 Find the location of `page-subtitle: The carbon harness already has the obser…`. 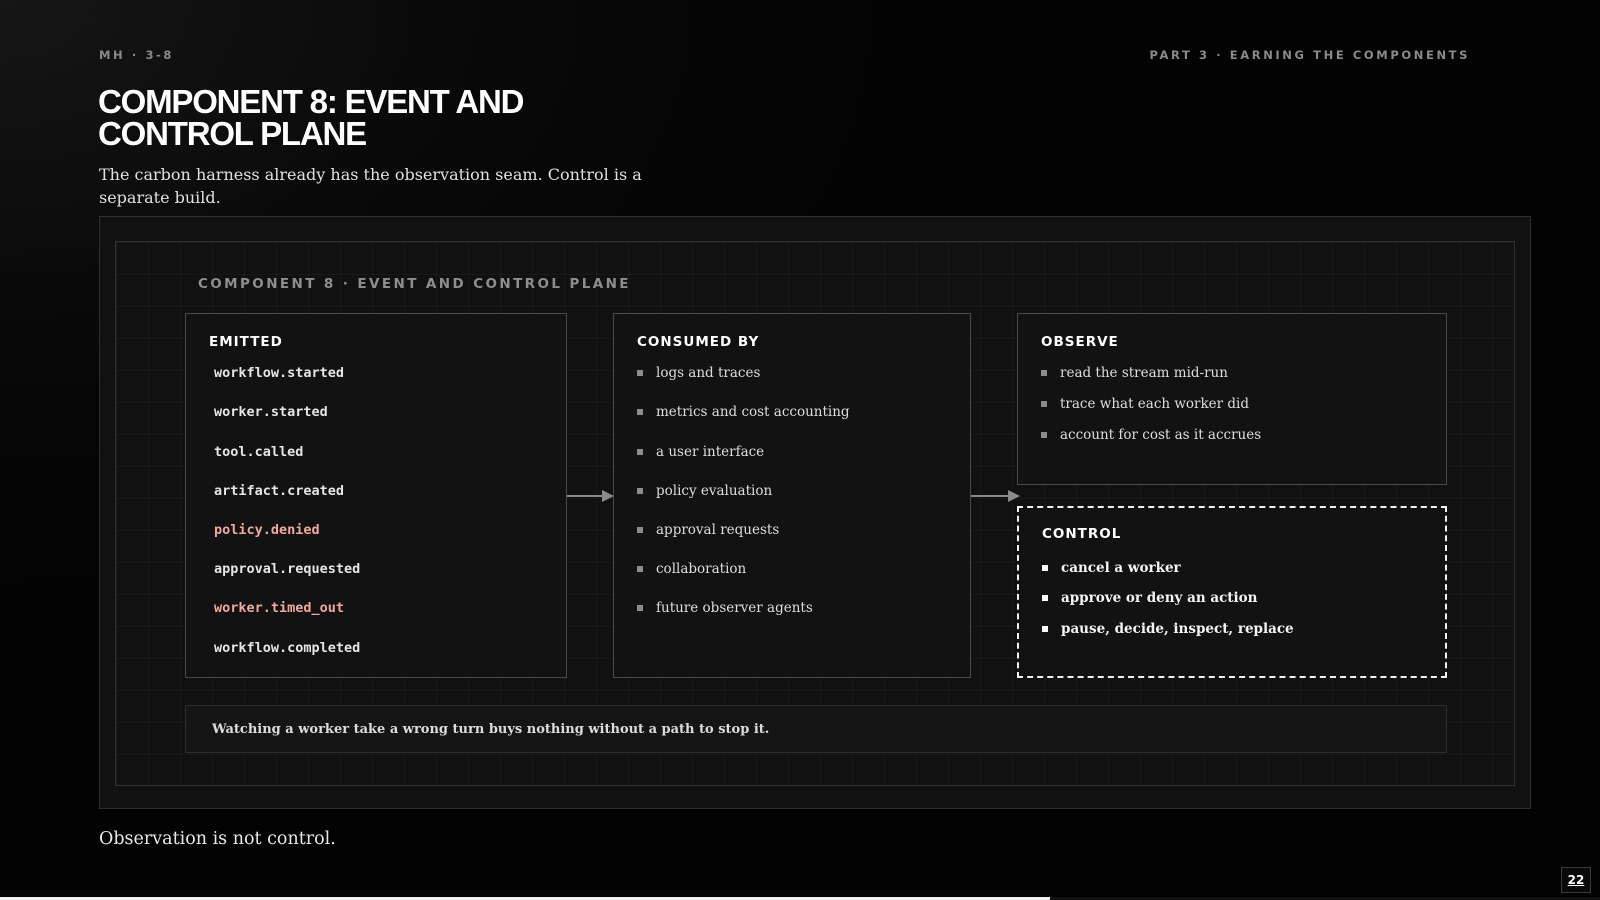

page-subtitle: The carbon harness already has the obser… is located at coordinates (370, 186).